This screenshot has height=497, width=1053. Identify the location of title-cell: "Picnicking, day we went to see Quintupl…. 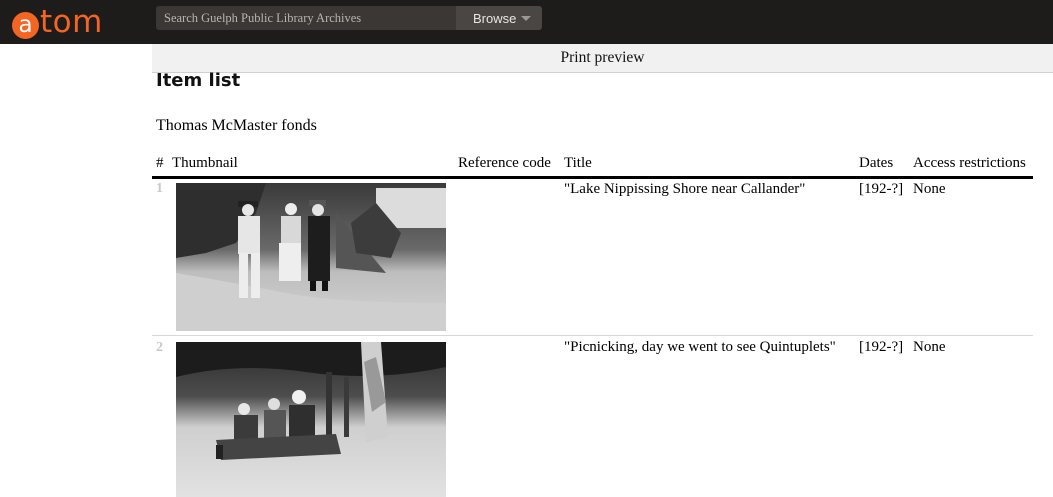
(700, 347).